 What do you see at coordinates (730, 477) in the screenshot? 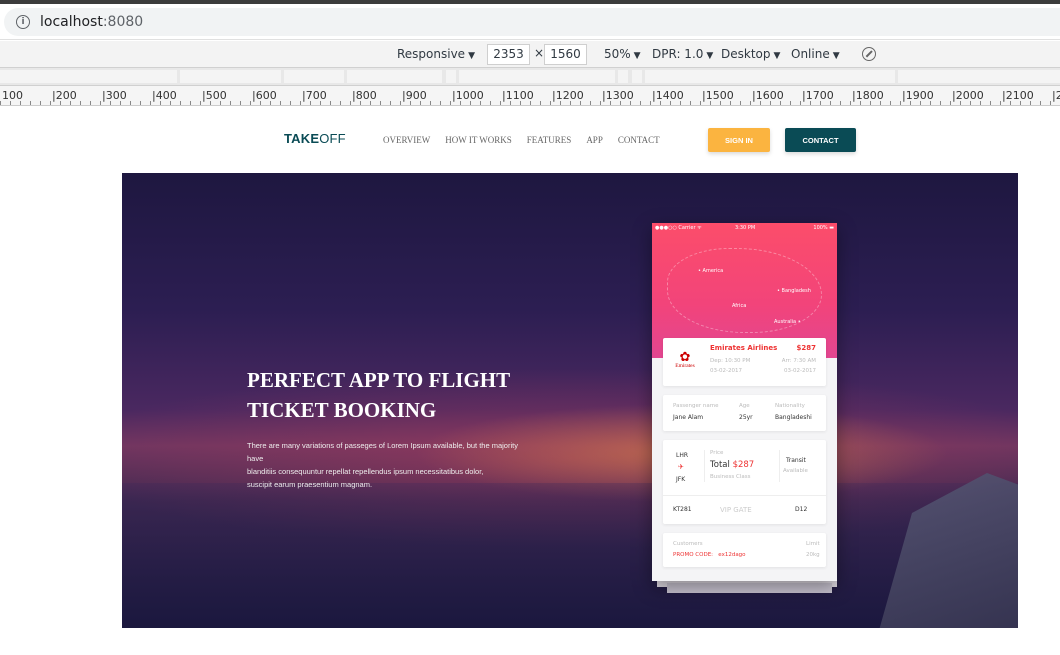
I see `ticket-class: Business Class` at bounding box center [730, 477].